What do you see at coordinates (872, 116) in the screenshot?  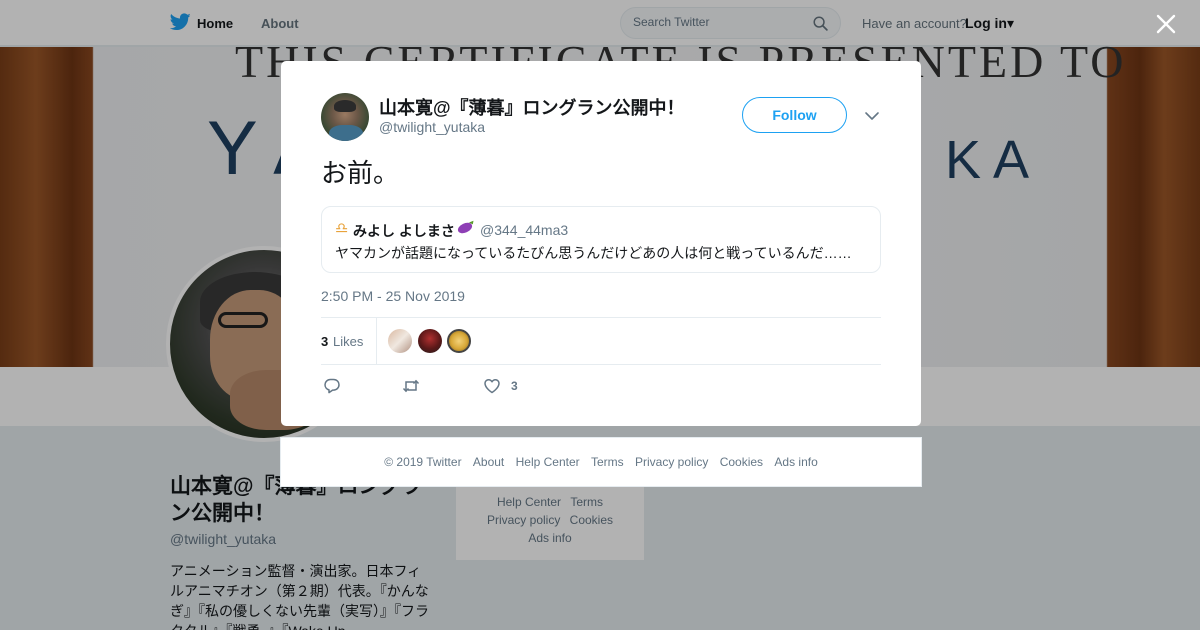 I see `chevron-down-icon` at bounding box center [872, 116].